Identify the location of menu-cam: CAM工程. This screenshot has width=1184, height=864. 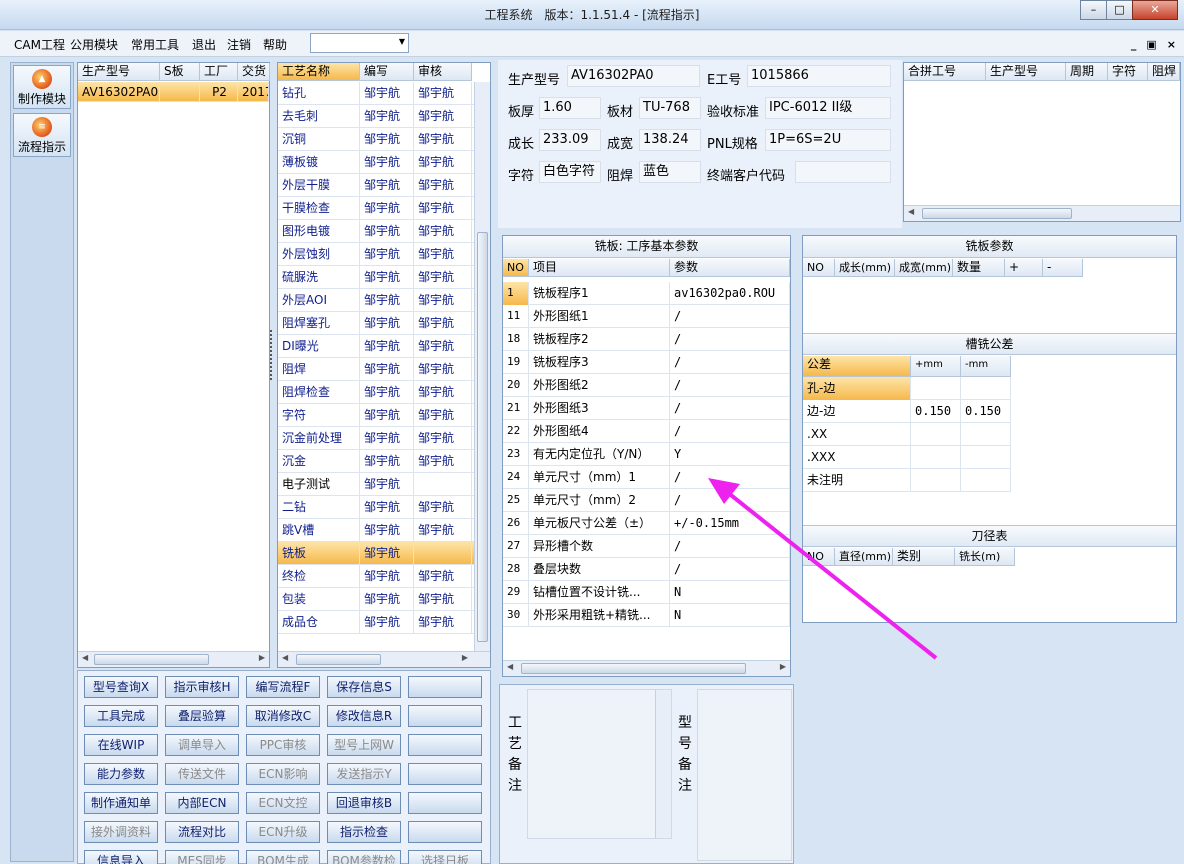
(39, 44).